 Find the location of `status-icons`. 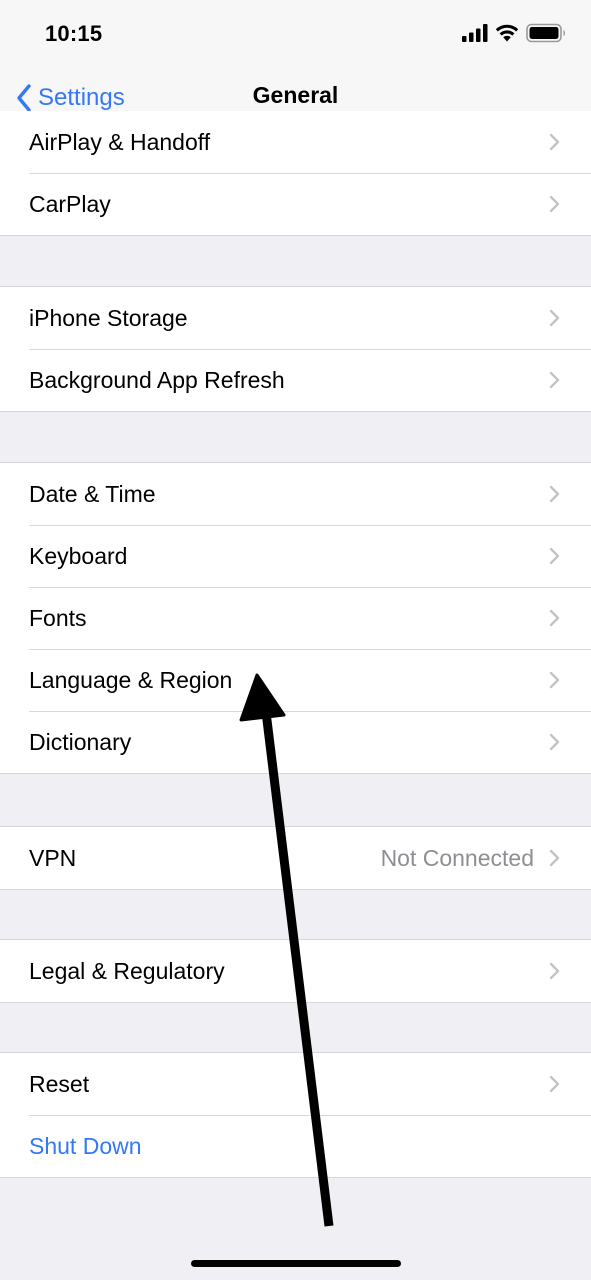

status-icons is located at coordinates (514, 35).